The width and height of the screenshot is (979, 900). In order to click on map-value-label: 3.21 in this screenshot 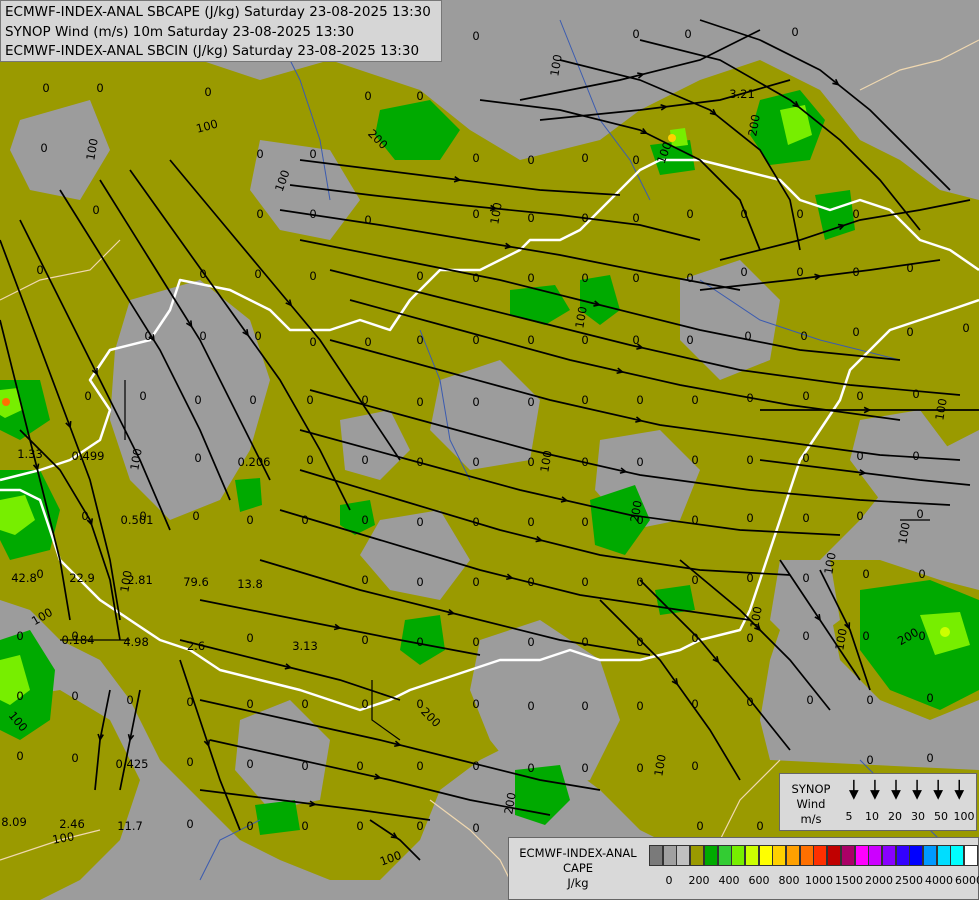, I will do `click(742, 94)`.